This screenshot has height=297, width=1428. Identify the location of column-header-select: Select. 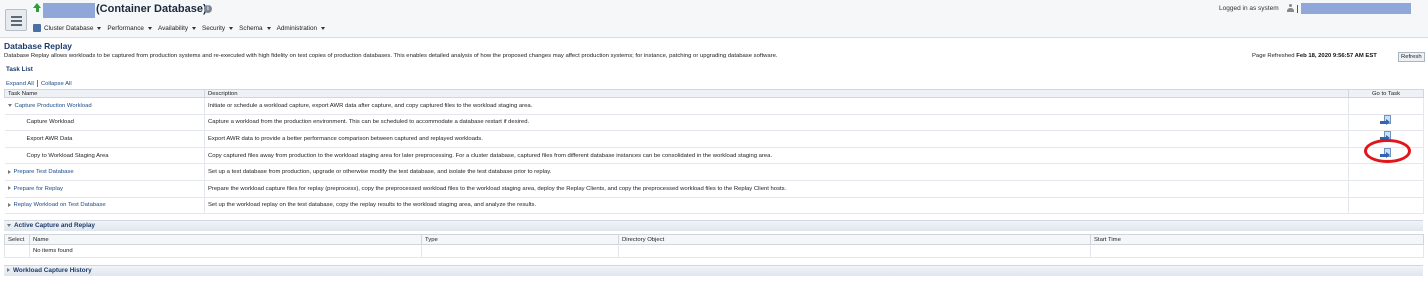
(17, 239).